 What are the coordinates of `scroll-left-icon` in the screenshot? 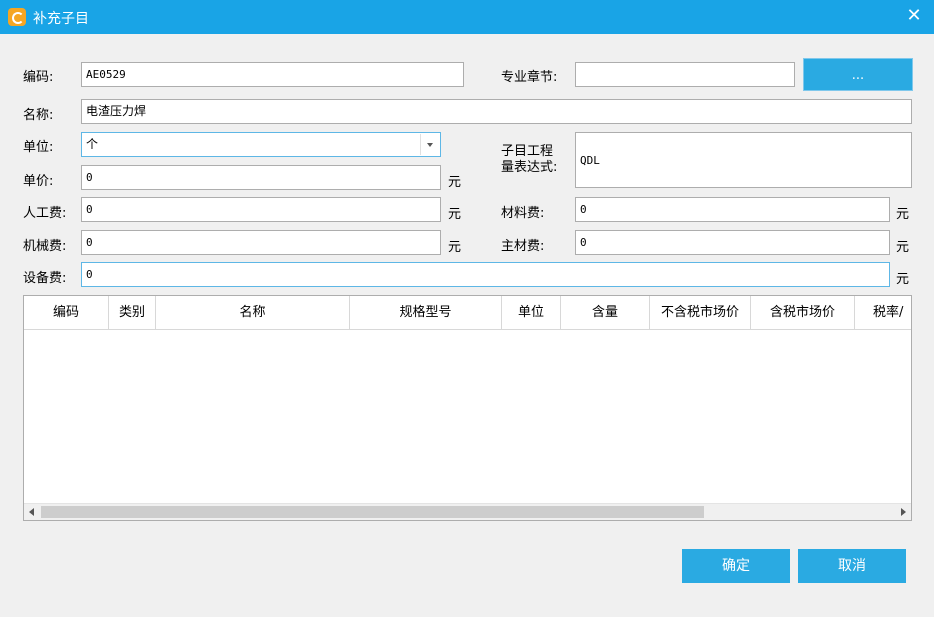 It's located at (32, 512).